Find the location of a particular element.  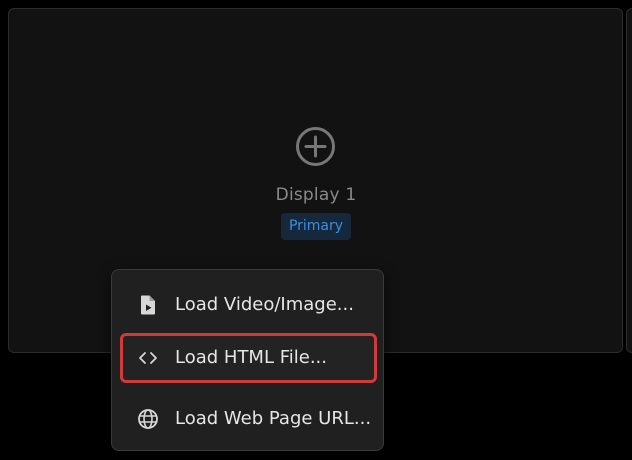

next-display-card-edge is located at coordinates (629, 180).